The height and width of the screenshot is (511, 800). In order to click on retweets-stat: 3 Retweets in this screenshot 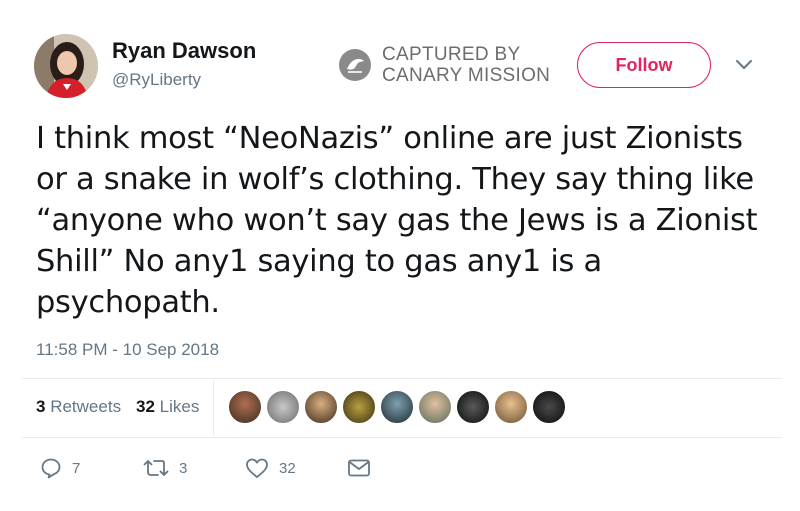, I will do `click(78, 407)`.